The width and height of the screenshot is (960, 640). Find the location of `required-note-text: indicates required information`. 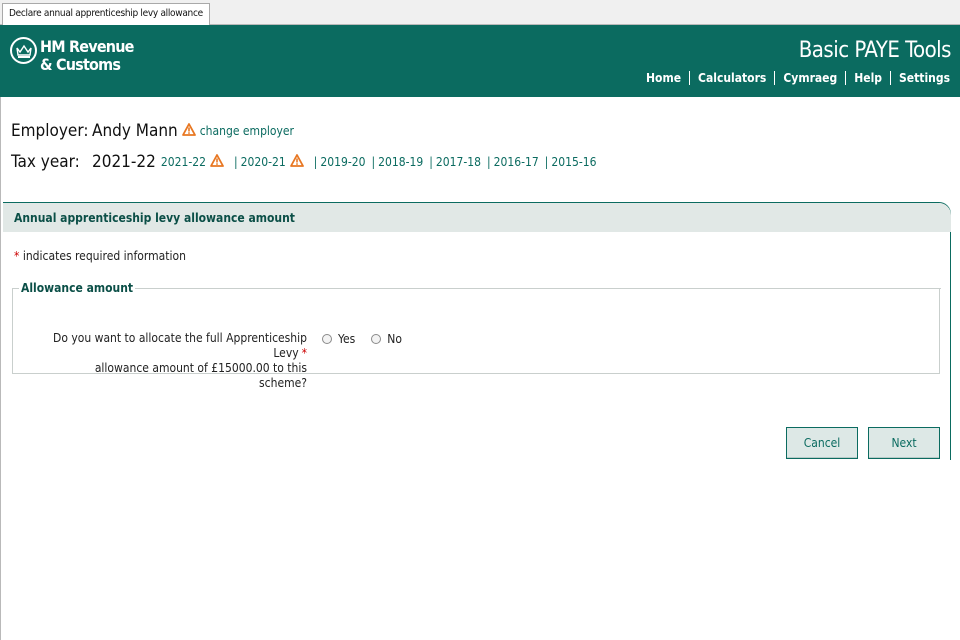

required-note-text: indicates required information is located at coordinates (102, 256).